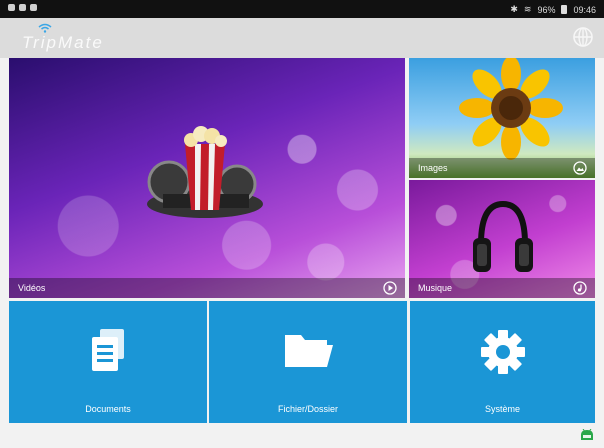  What do you see at coordinates (580, 168) in the screenshot?
I see `image-icon` at bounding box center [580, 168].